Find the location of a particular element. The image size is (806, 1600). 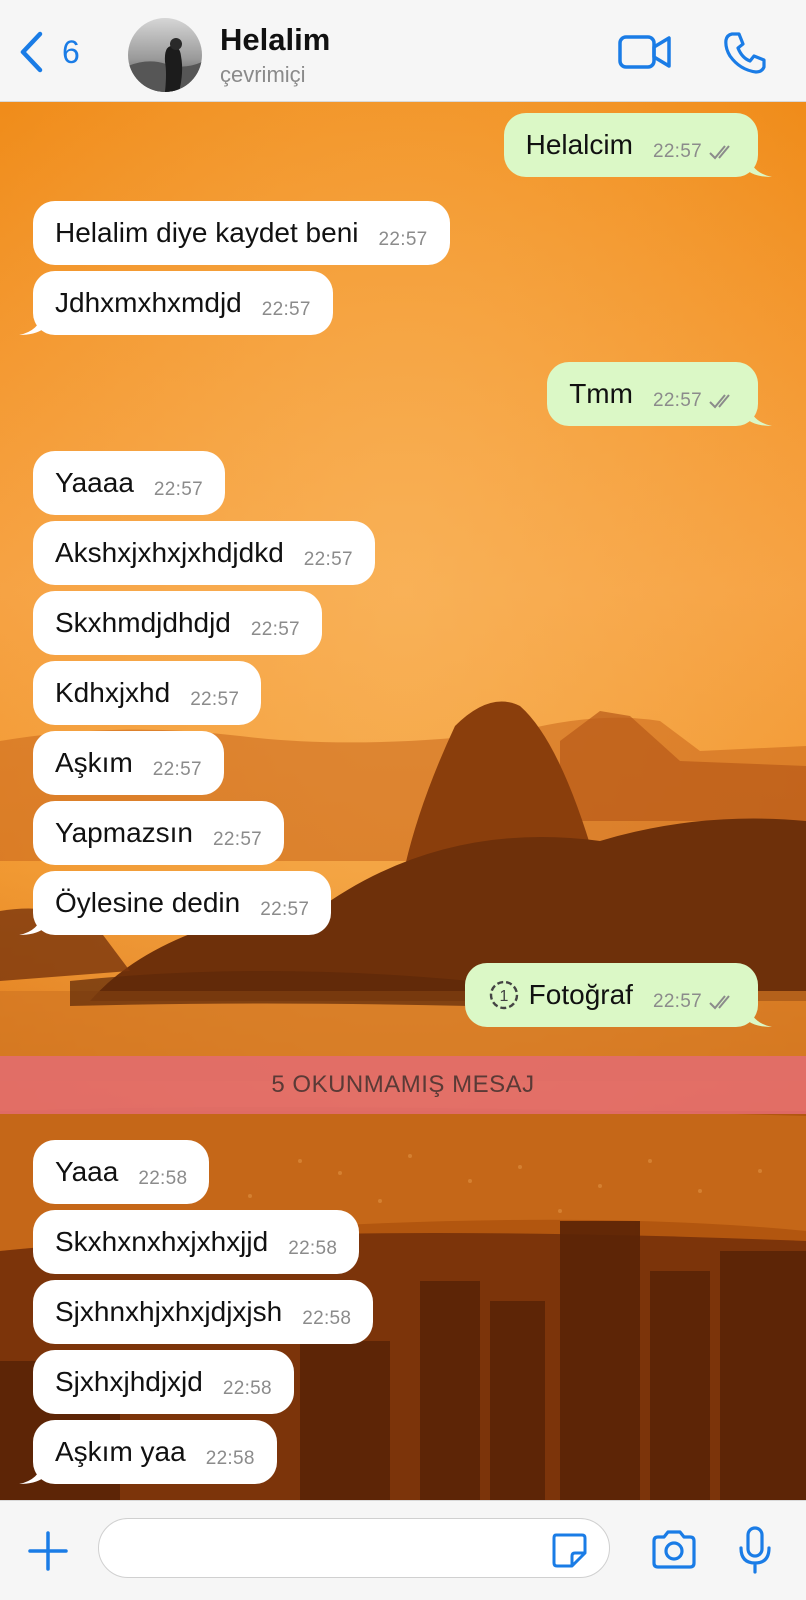

message-text: Tmm is located at coordinates (601, 393).